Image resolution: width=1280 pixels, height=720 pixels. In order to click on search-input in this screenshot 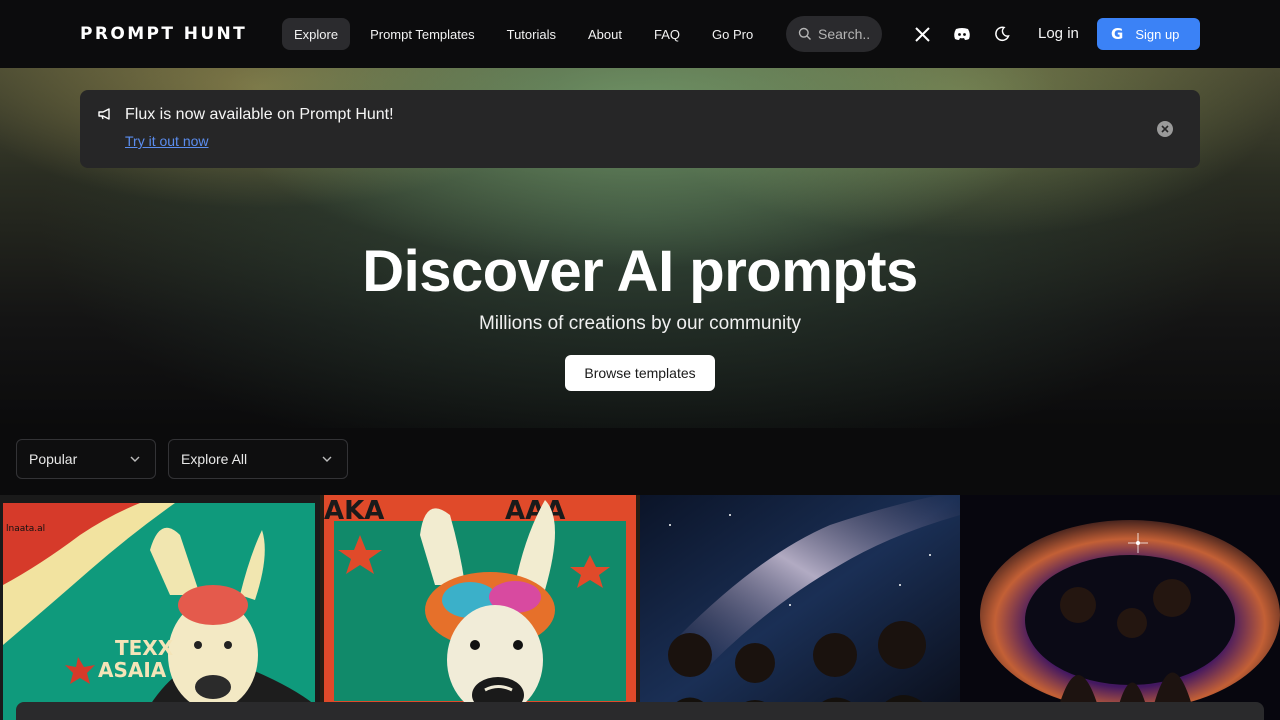, I will do `click(848, 34)`.